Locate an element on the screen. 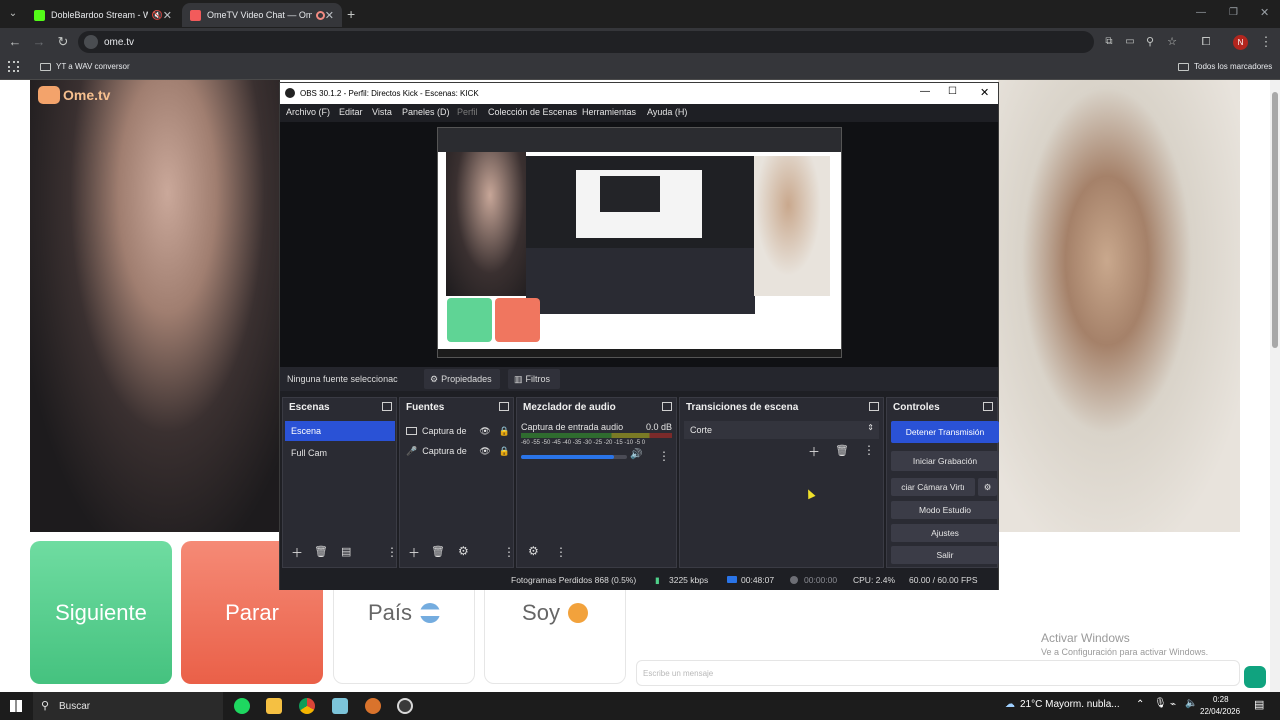 The height and width of the screenshot is (720, 1280). notifications-icon: ▤ is located at coordinates (1259, 704).